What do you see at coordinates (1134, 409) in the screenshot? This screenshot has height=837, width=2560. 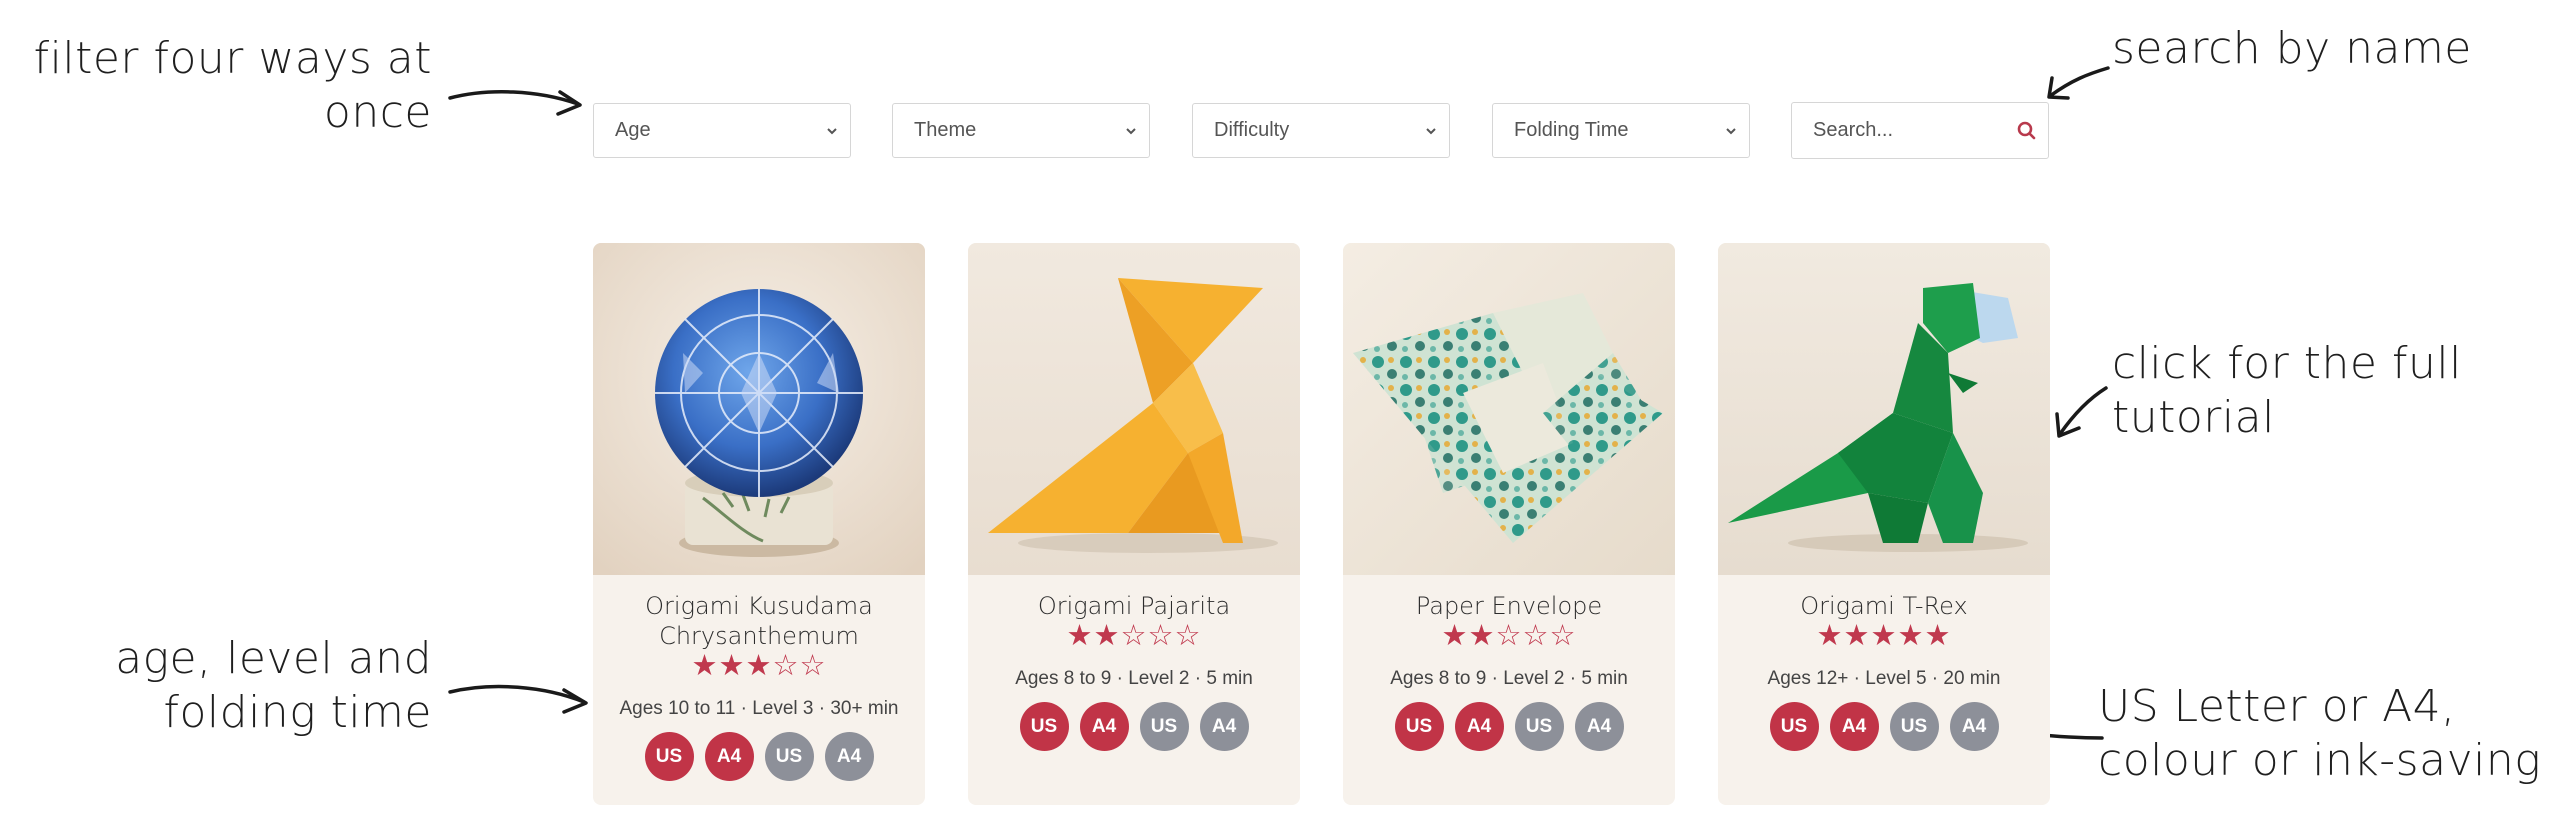 I see `pajarita-image` at bounding box center [1134, 409].